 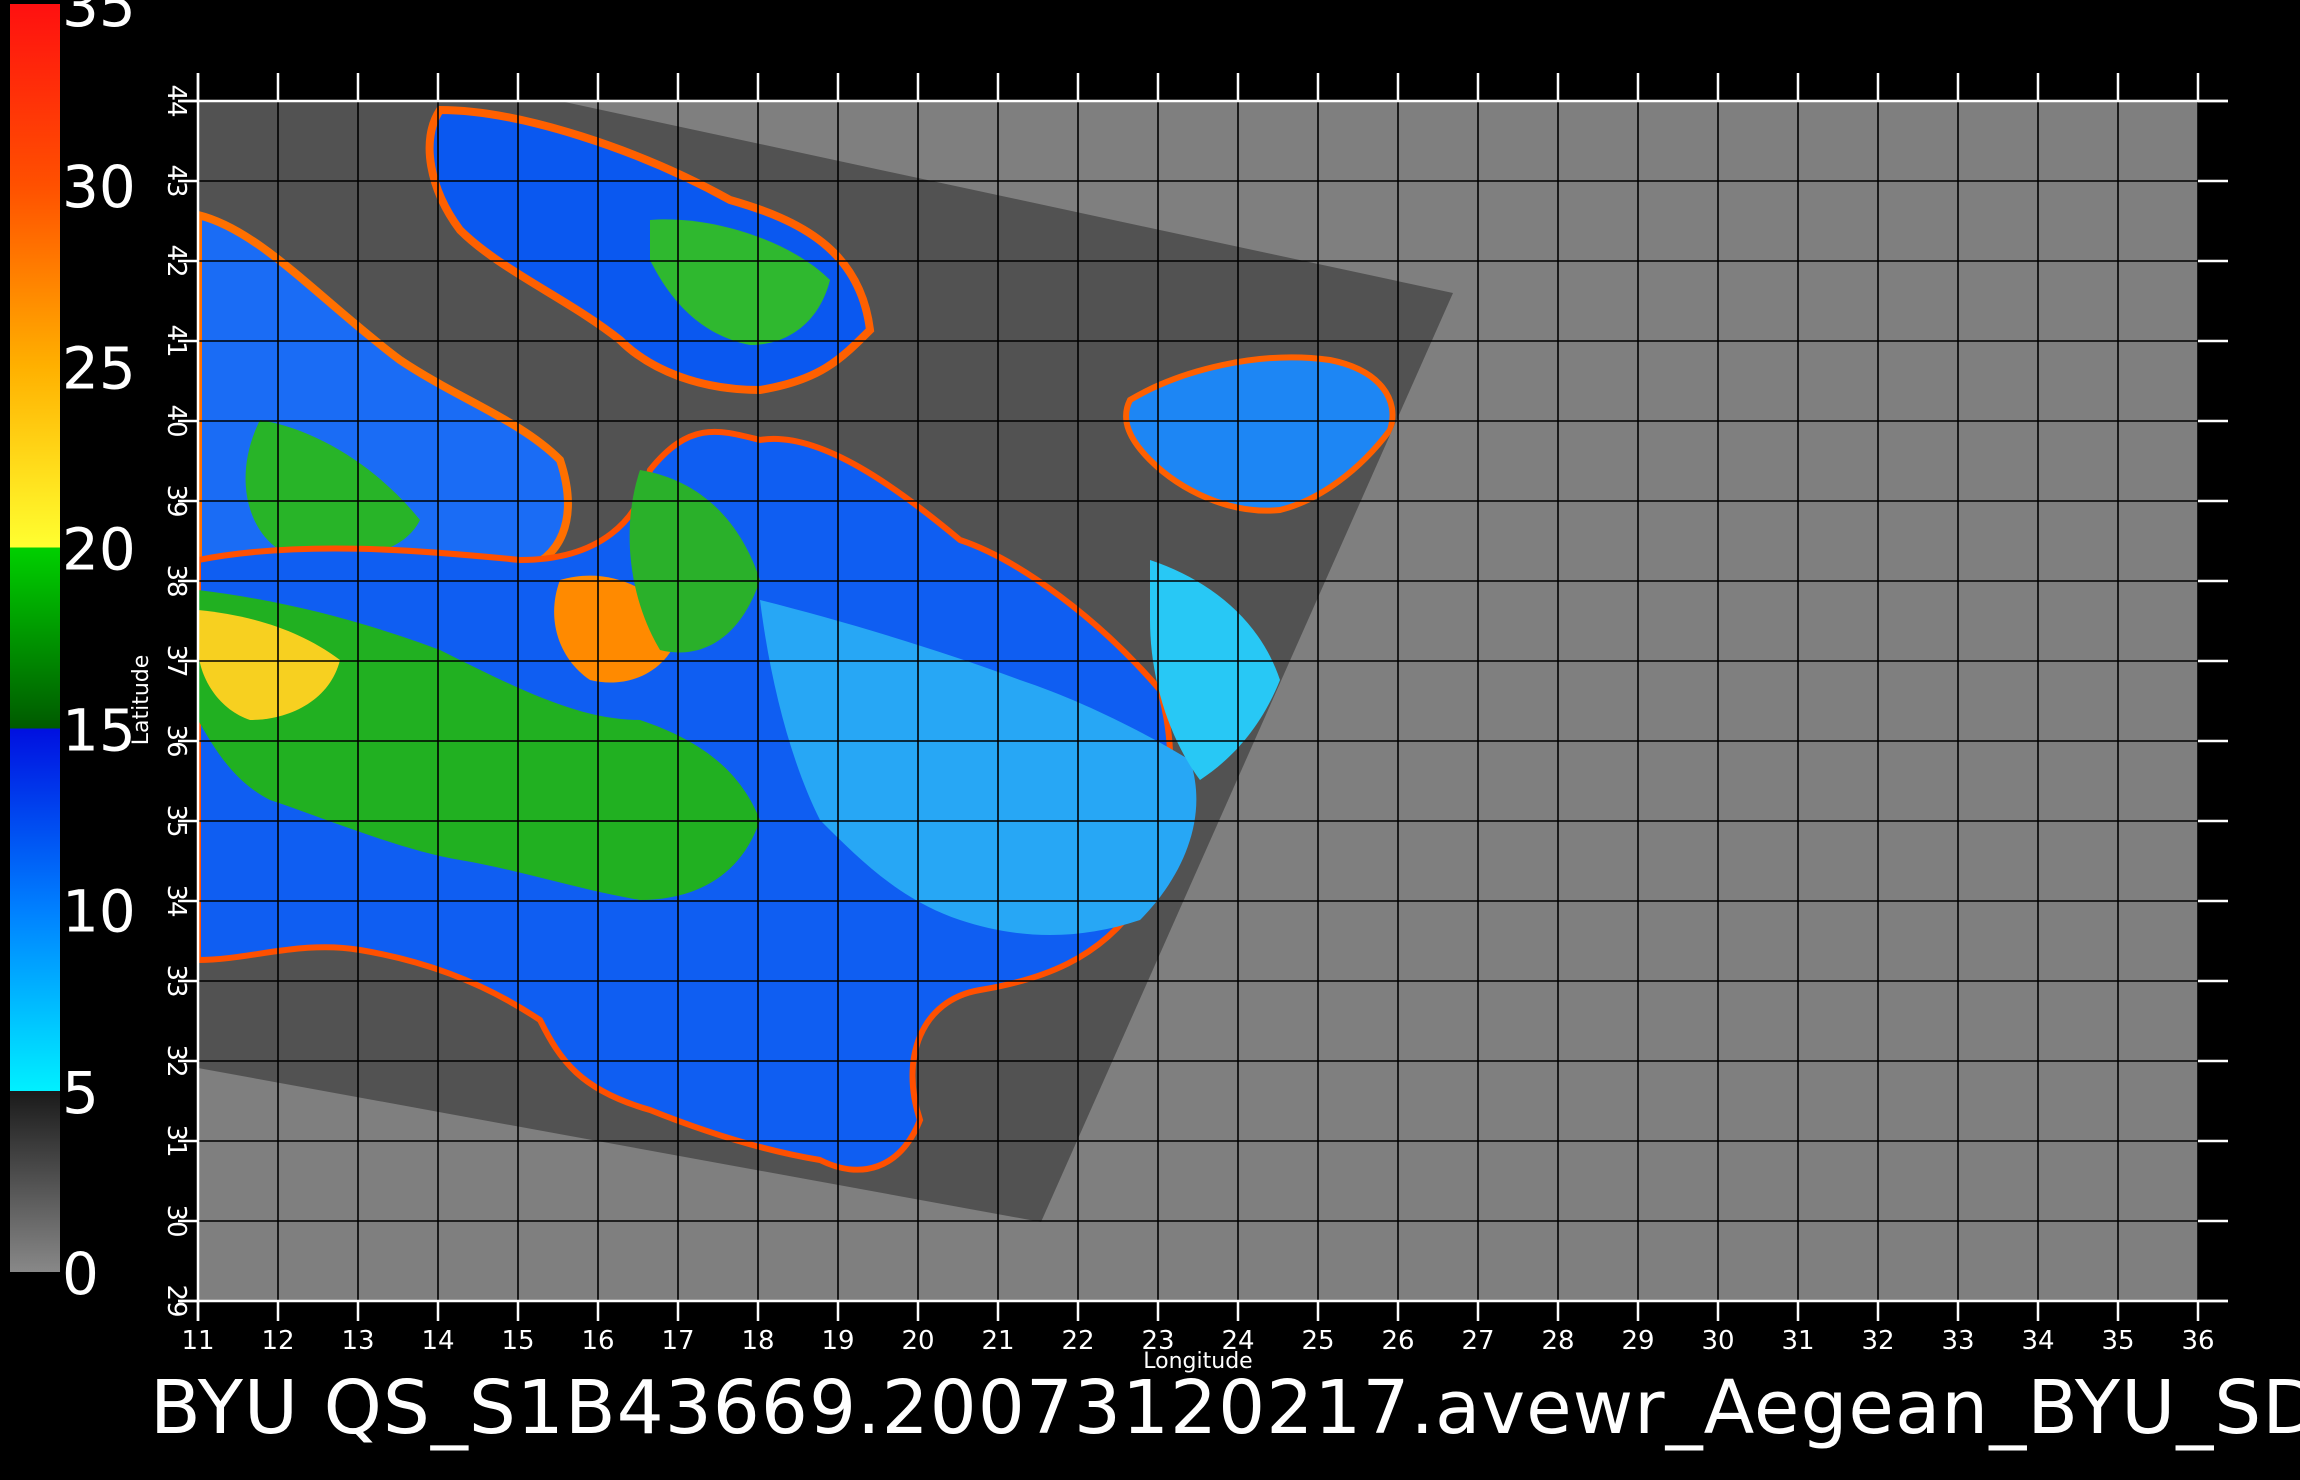 What do you see at coordinates (176, 1060) in the screenshot?
I see `lat-tick-label: 32` at bounding box center [176, 1060].